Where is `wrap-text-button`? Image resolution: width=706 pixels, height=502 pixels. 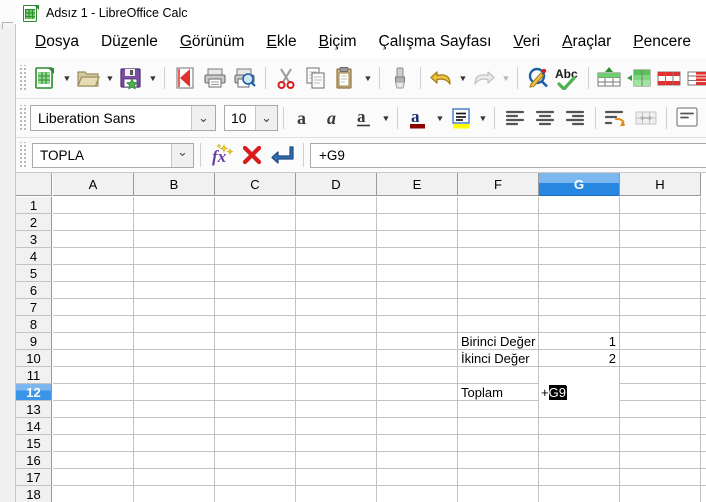 wrap-text-button is located at coordinates (616, 118).